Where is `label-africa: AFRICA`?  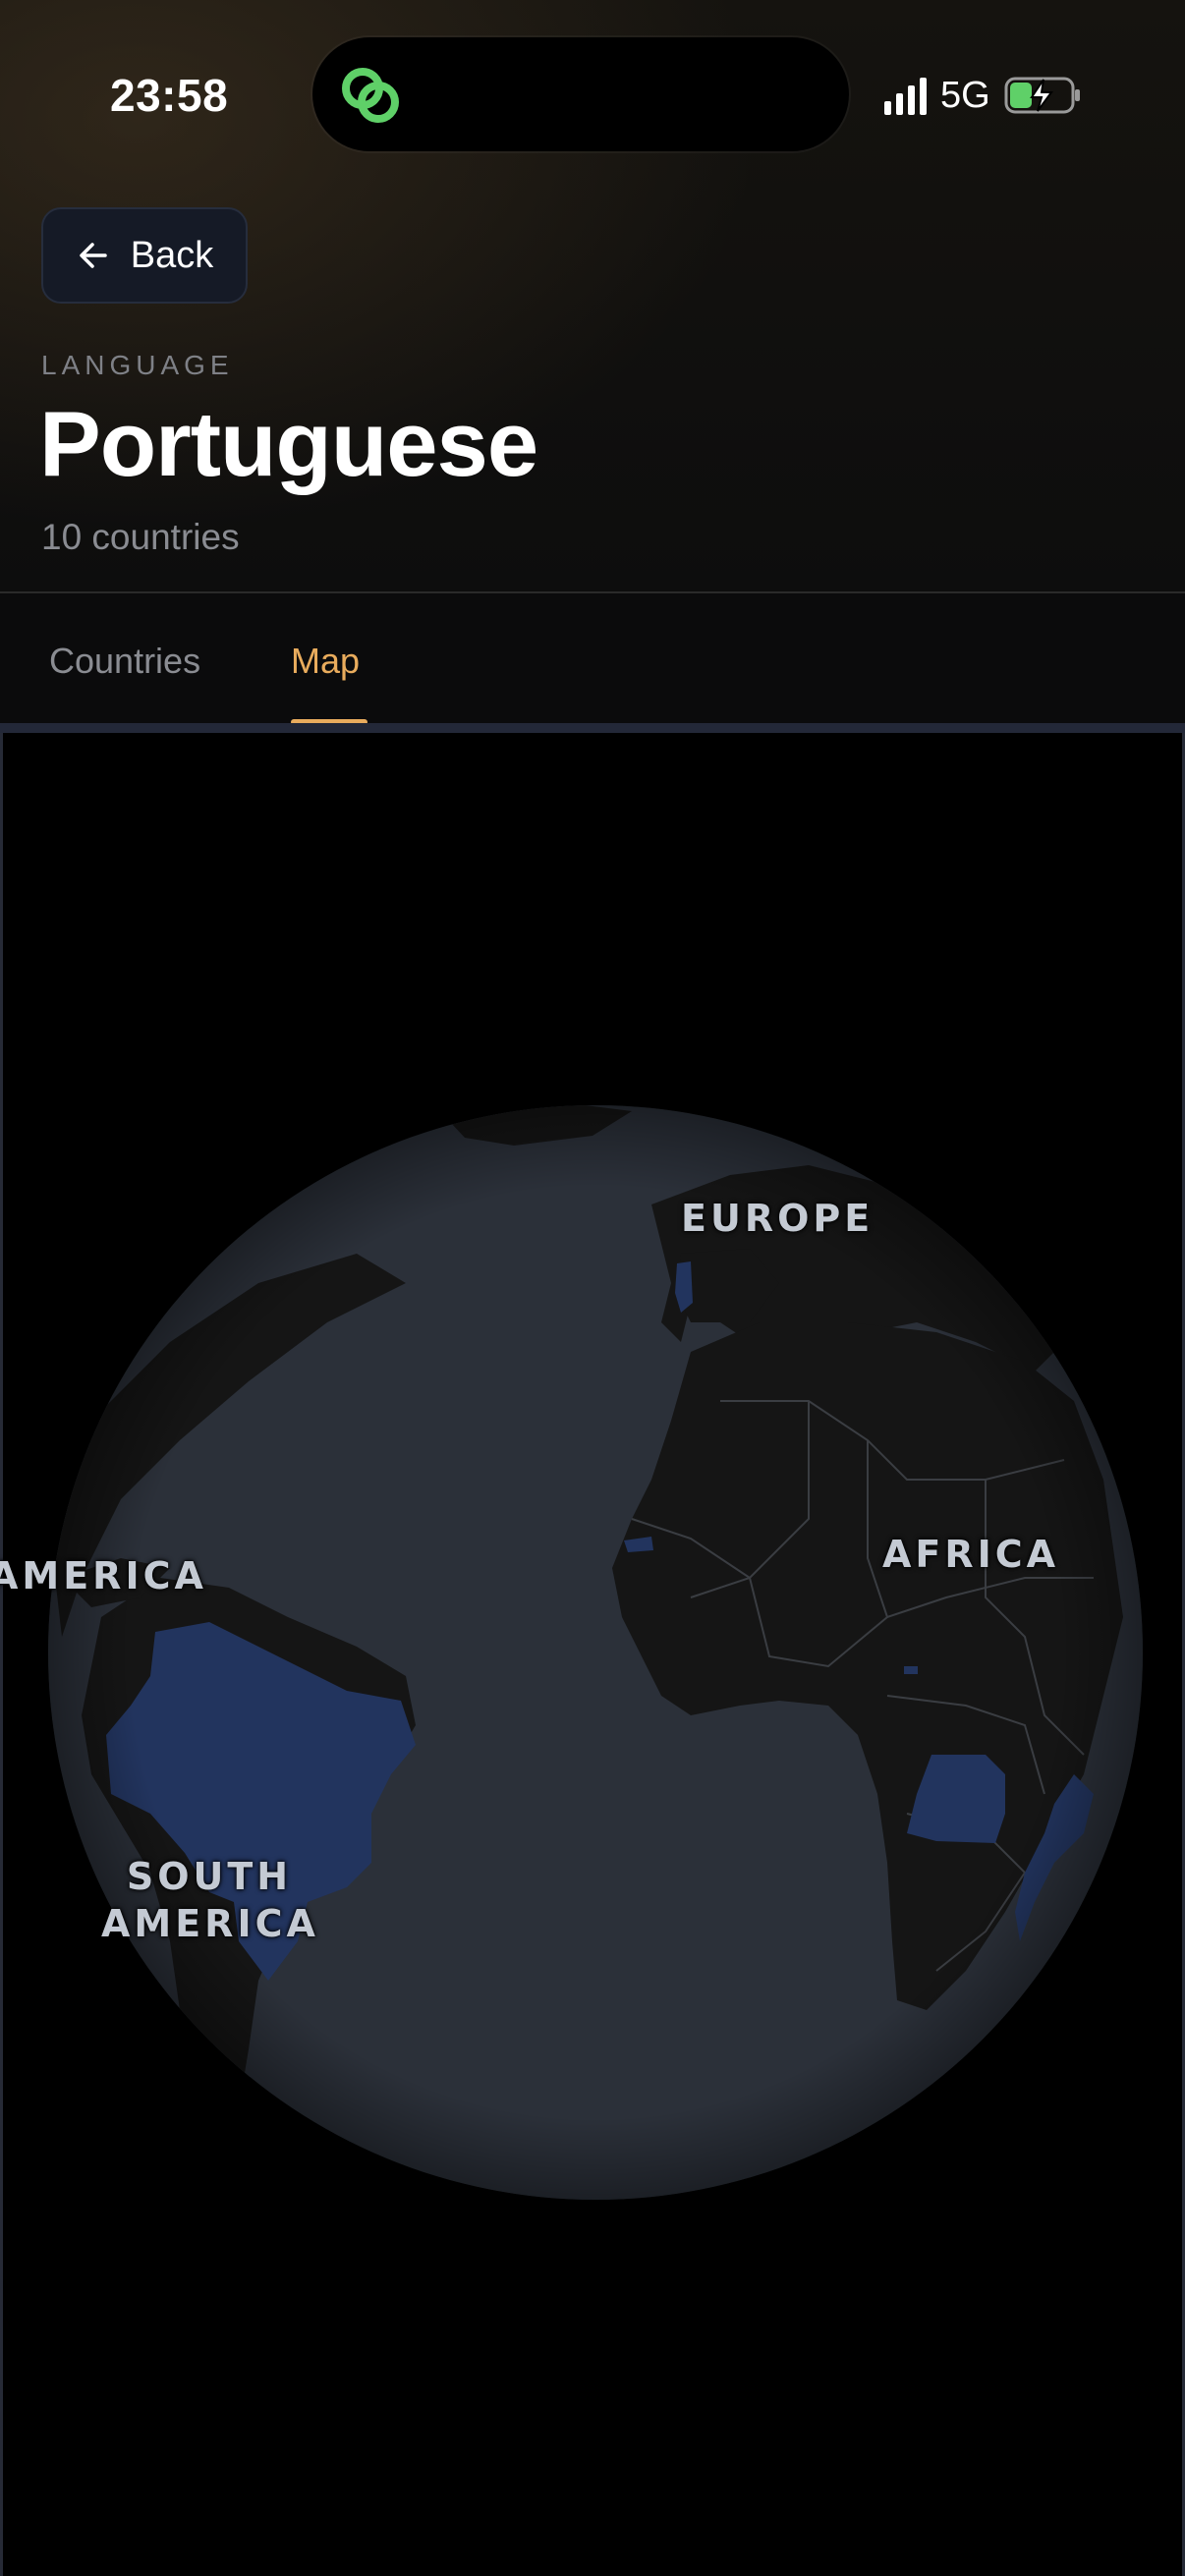
label-africa: AFRICA is located at coordinates (971, 1554).